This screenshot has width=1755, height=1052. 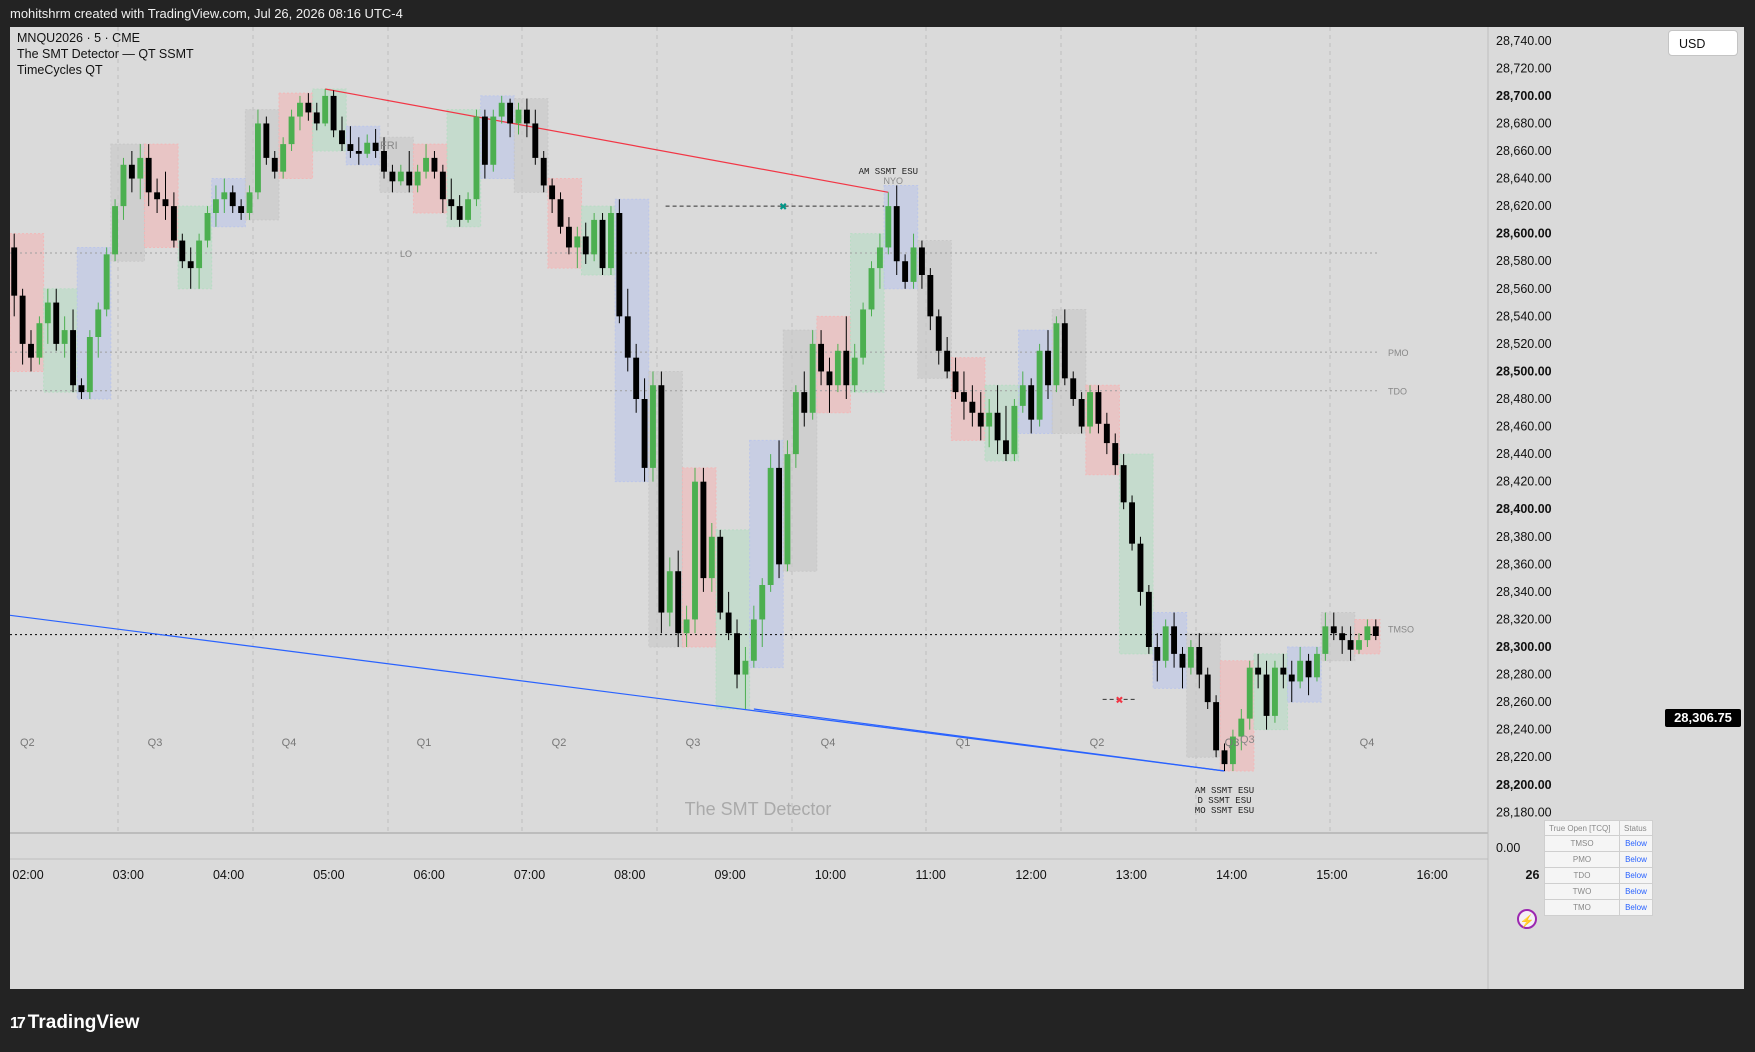 I want to click on indicator-legend-smt: The SMT Detector — QT SSMT, so click(x=105, y=54).